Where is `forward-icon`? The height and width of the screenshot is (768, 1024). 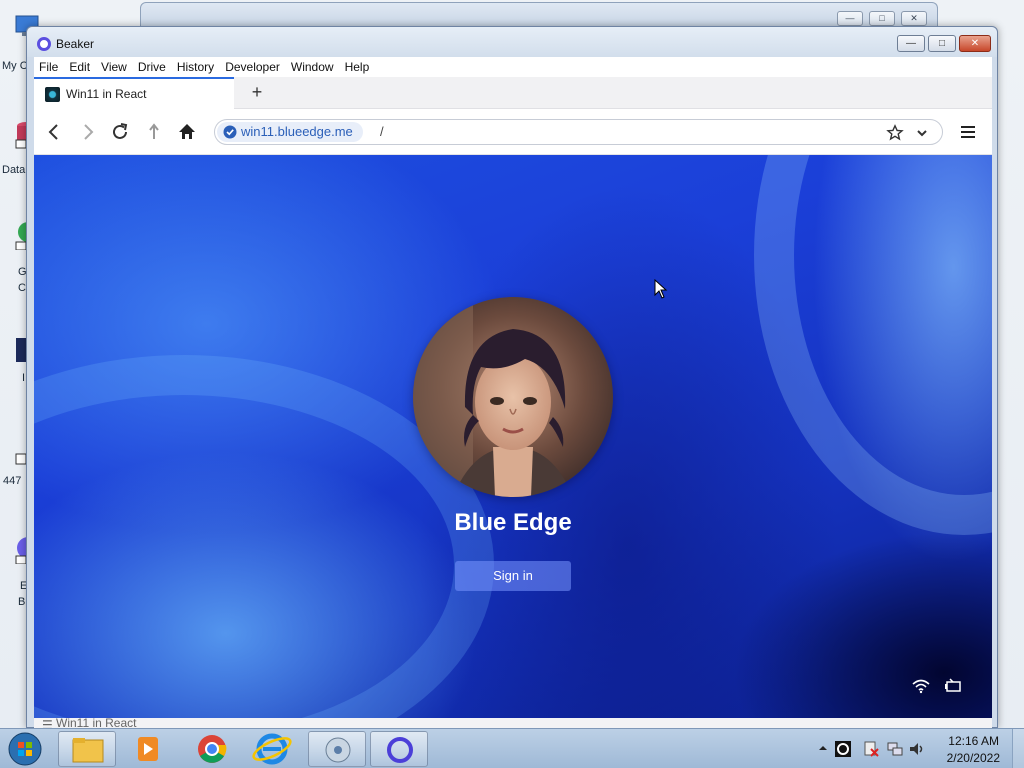 forward-icon is located at coordinates (88, 132).